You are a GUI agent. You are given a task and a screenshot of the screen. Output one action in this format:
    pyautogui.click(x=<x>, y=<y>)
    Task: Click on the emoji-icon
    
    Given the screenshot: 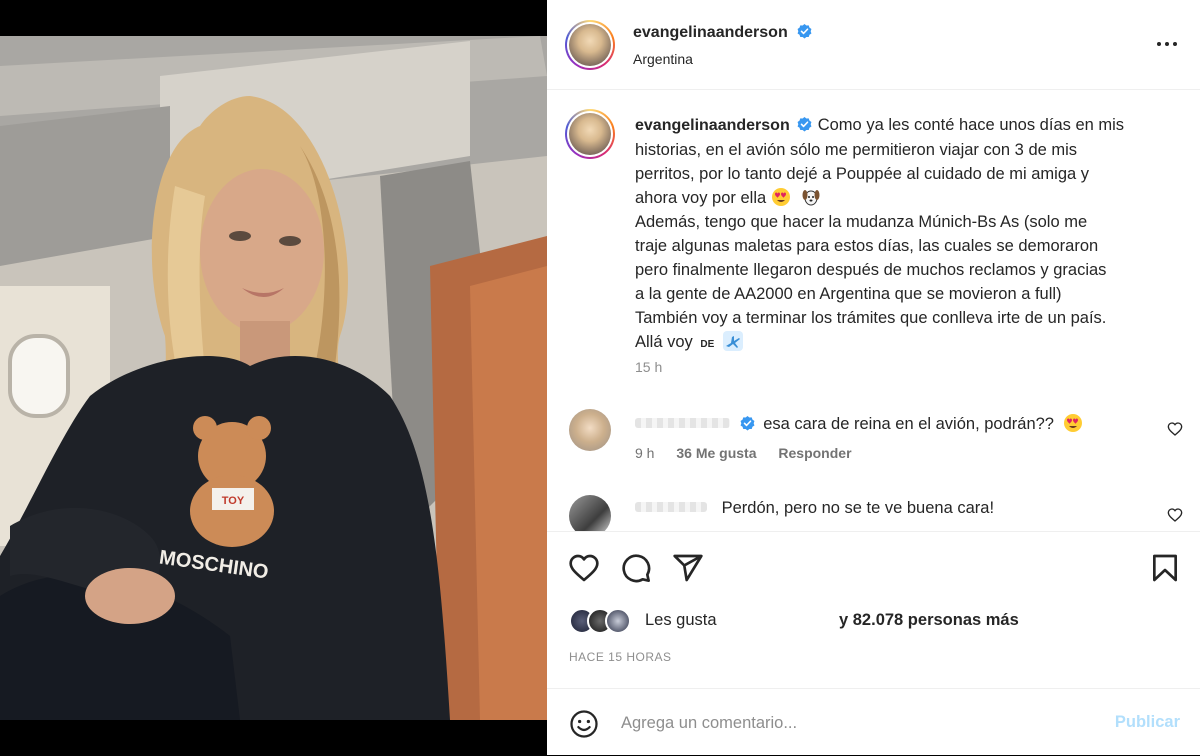 What is the action you would take?
    pyautogui.click(x=584, y=724)
    